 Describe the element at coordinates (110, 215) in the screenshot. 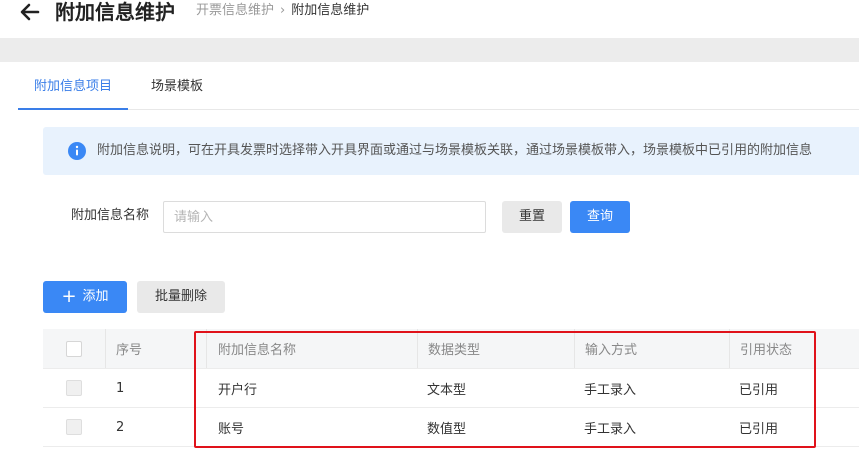

I see `search-label: 附加信息名称` at that location.